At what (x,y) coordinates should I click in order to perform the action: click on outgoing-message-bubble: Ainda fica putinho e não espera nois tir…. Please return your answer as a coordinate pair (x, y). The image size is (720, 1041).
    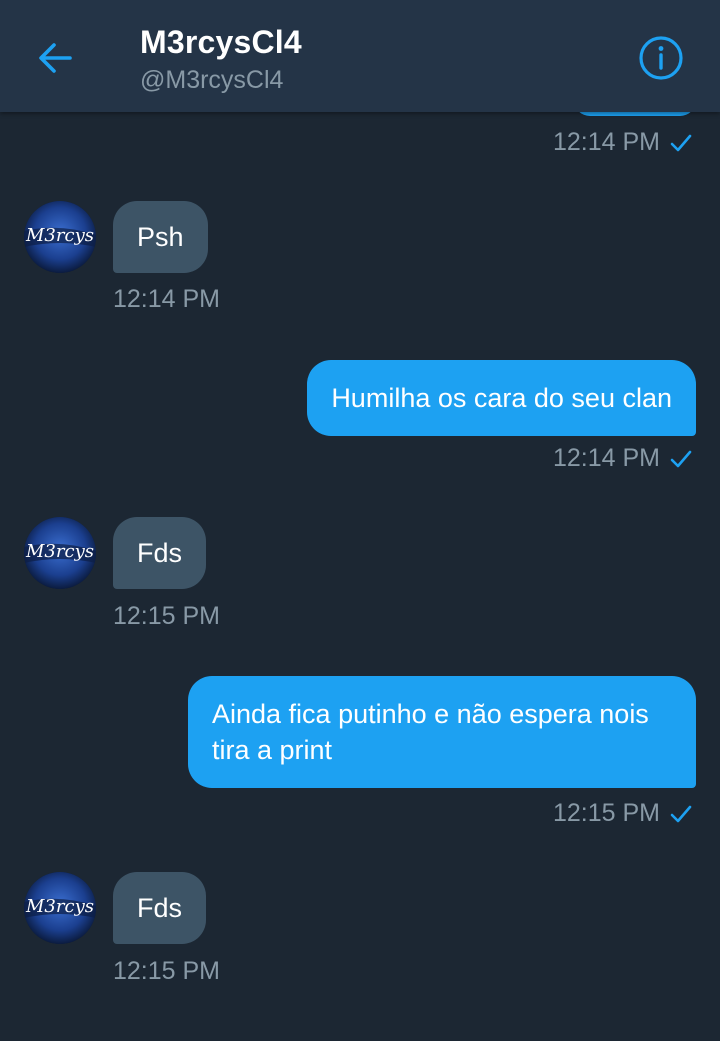
    Looking at the image, I should click on (442, 732).